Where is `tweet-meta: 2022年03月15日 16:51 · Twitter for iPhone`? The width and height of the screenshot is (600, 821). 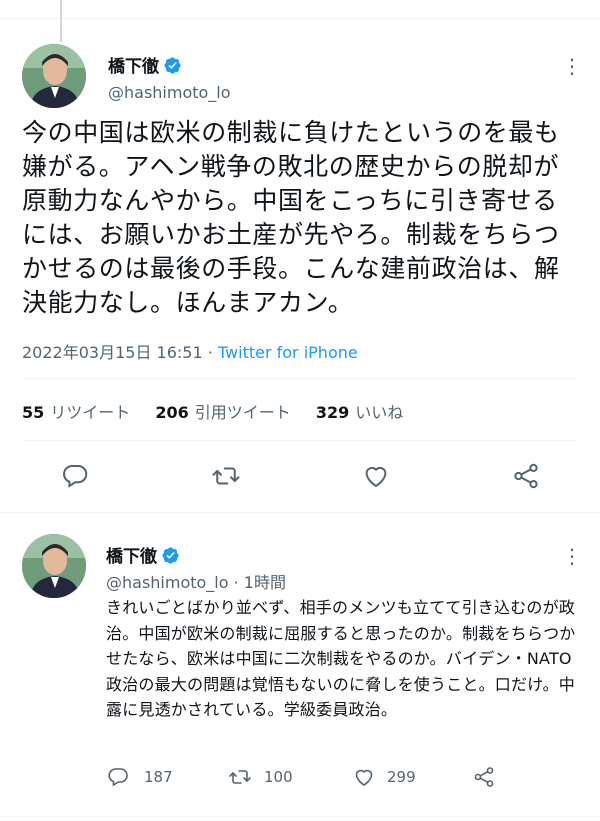
tweet-meta: 2022年03月15日 16:51 · Twitter for iPhone is located at coordinates (190, 351).